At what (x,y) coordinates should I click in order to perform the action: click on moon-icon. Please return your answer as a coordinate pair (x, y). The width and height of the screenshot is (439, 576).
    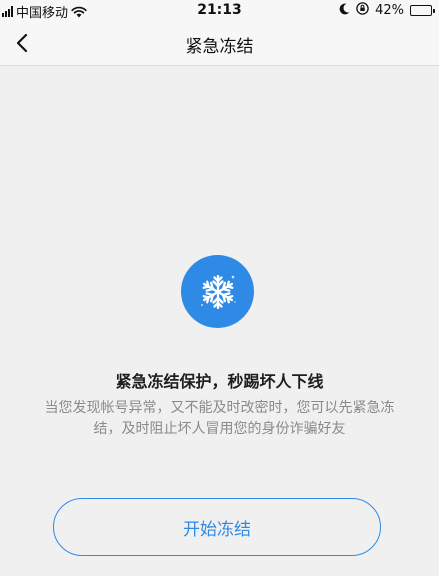
    Looking at the image, I should click on (344, 11).